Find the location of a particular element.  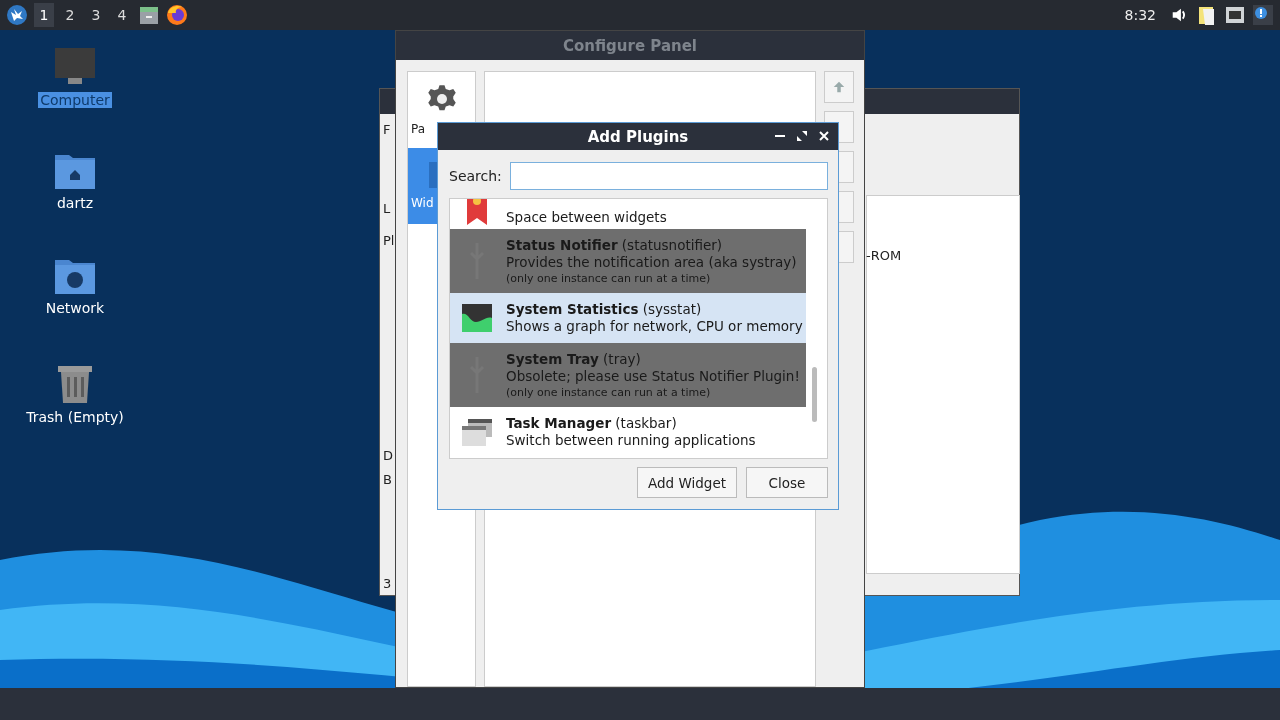

file-cabinet-icon is located at coordinates (149, 15).